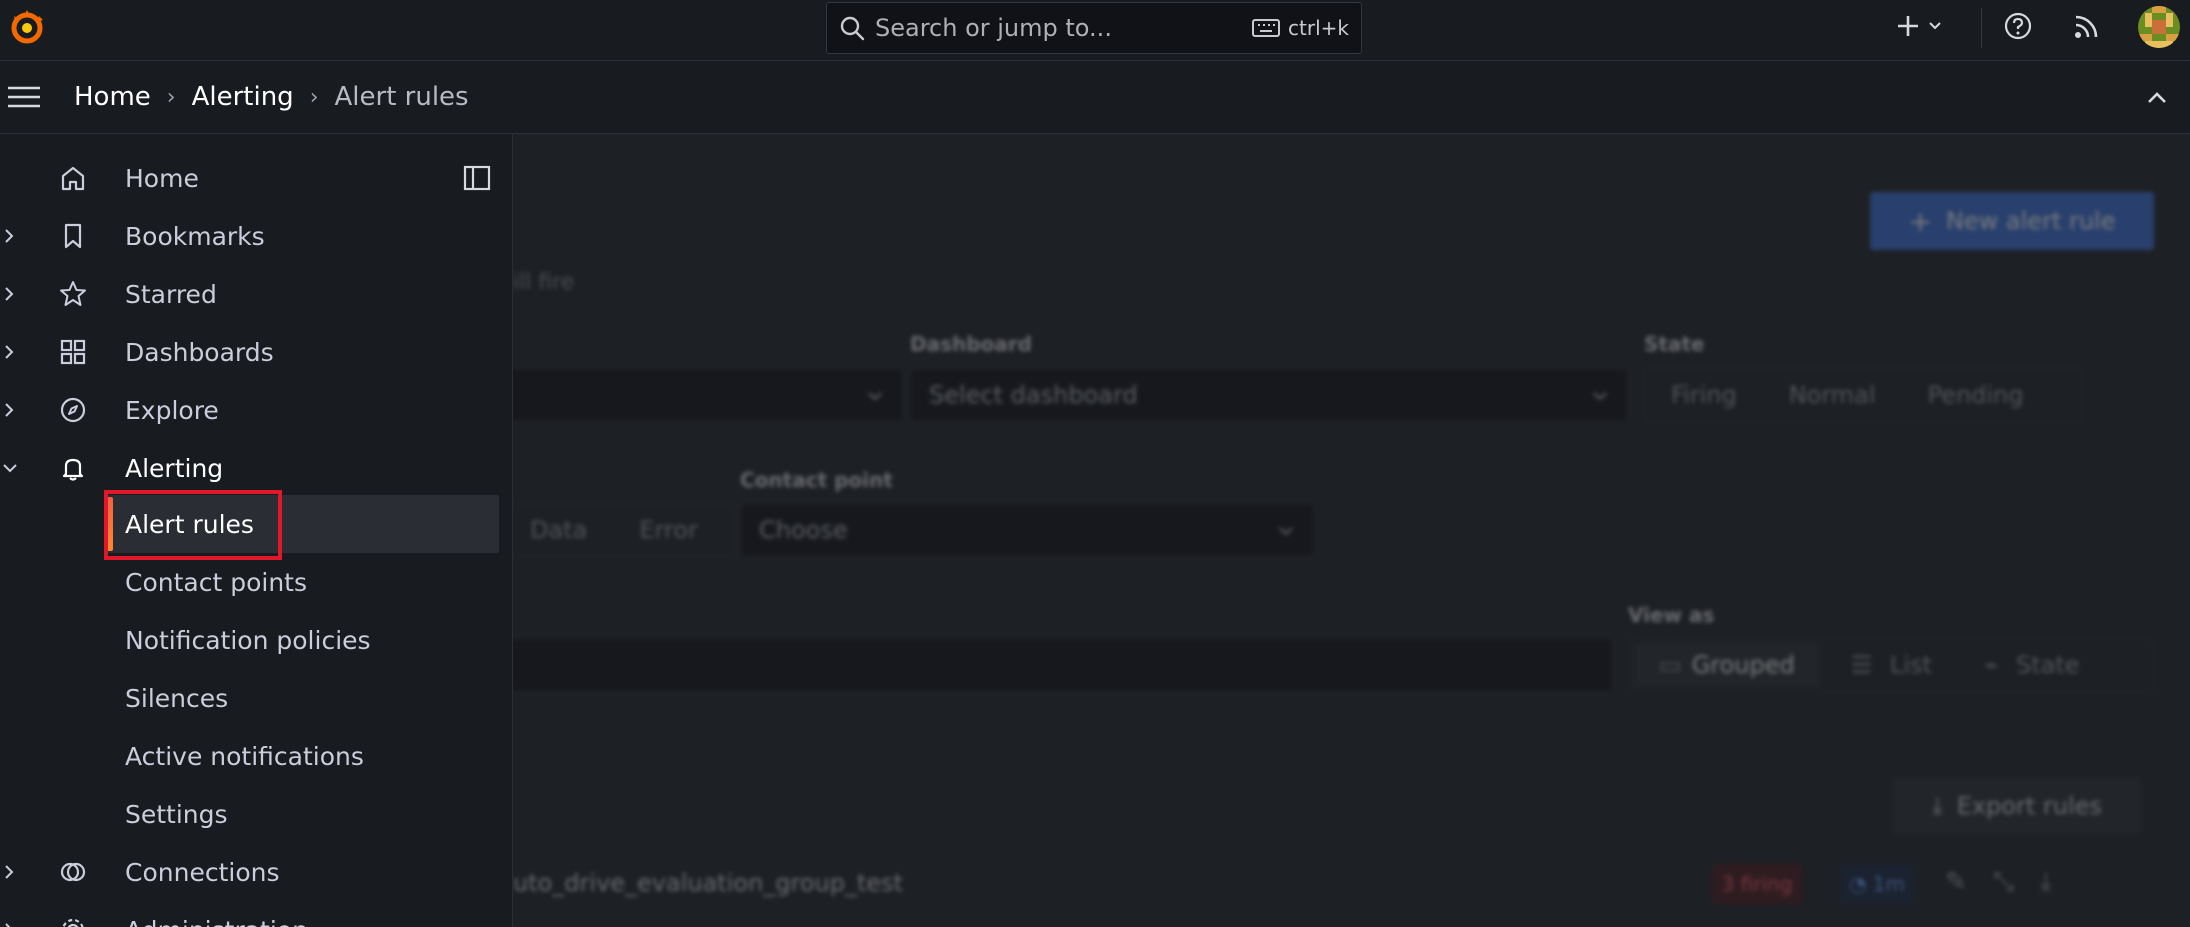 The width and height of the screenshot is (2190, 927). I want to click on sidebar-item-bookmarks: Bookmarks, so click(256, 236).